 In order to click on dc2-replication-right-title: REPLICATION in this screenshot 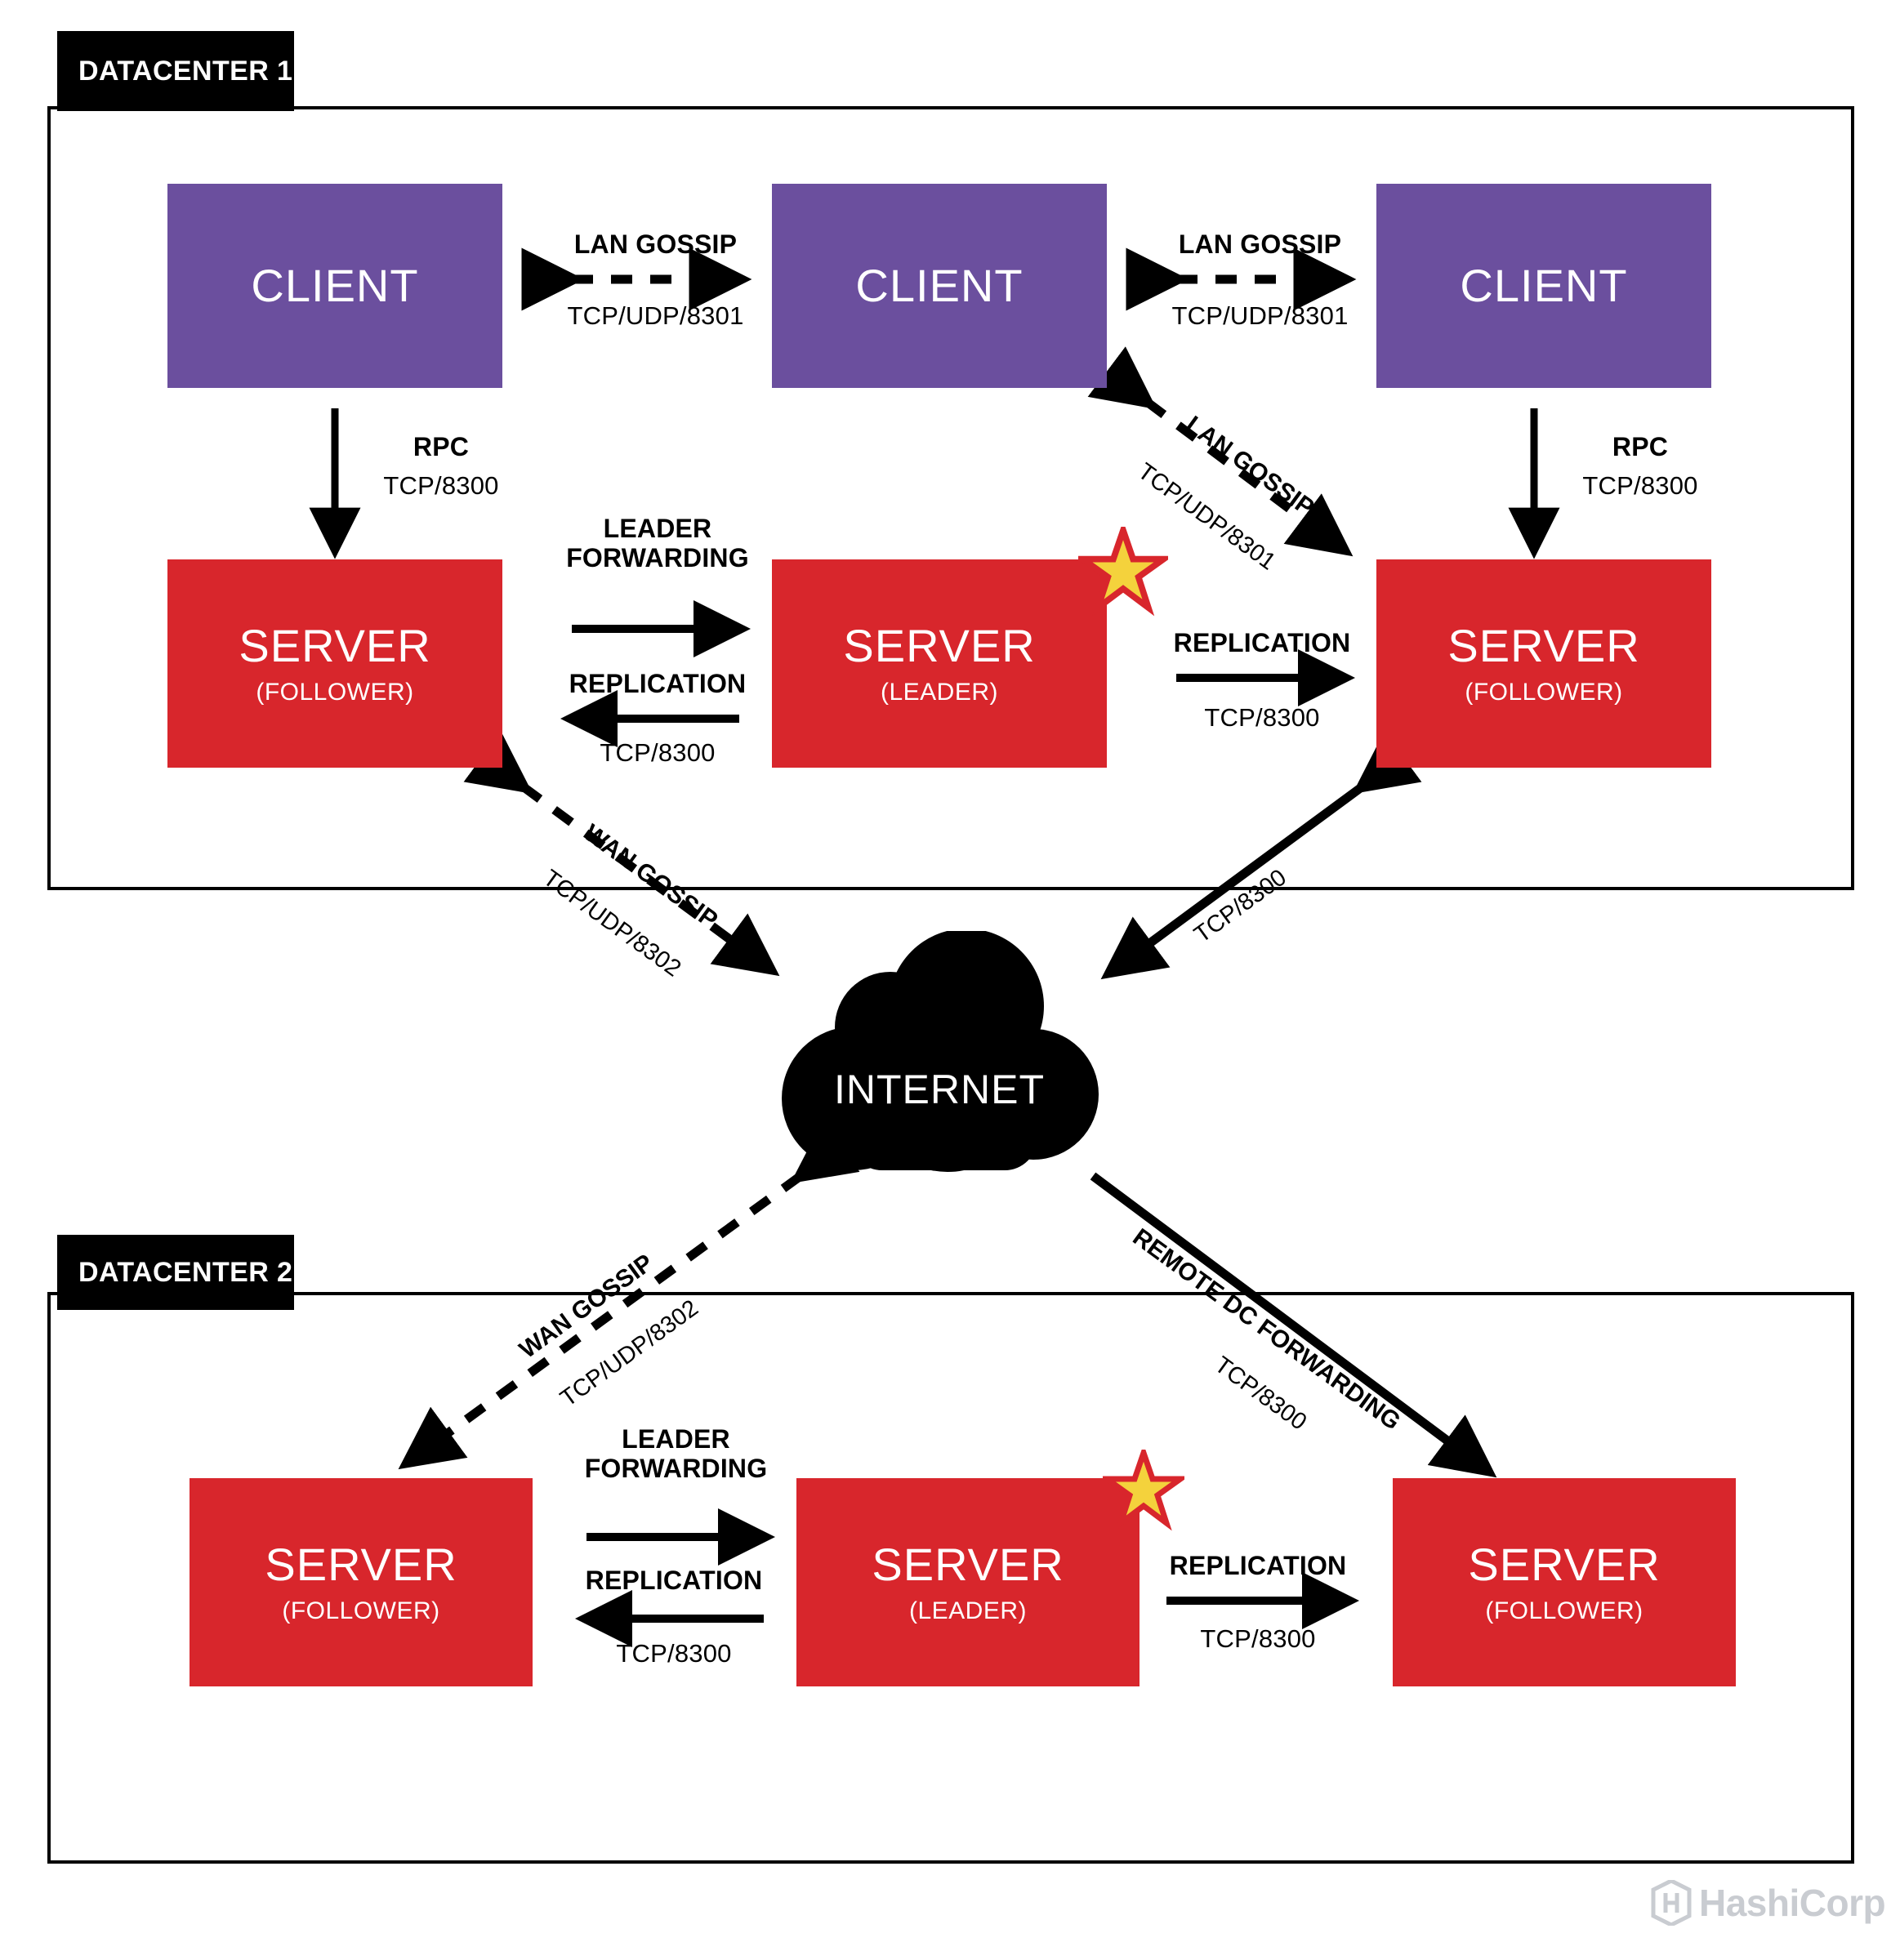, I will do `click(1258, 1565)`.